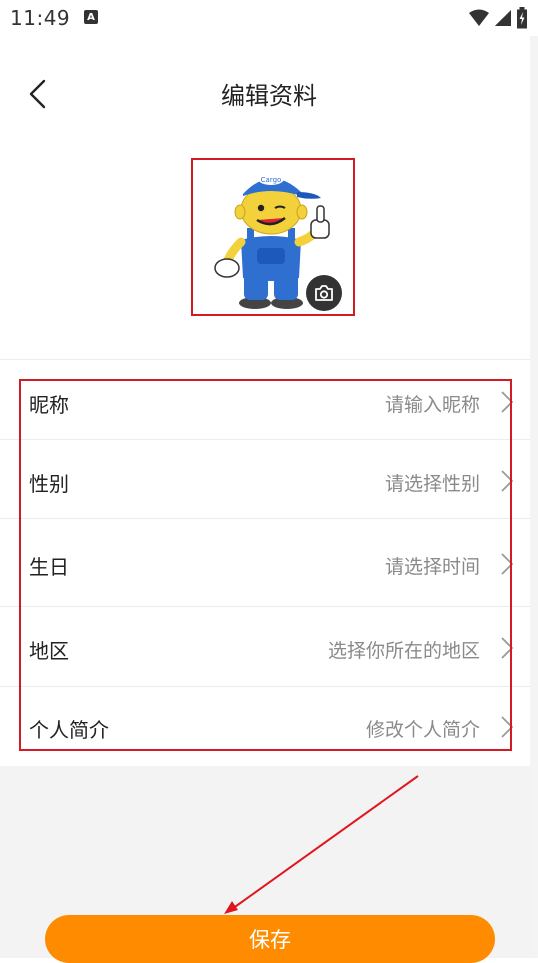  Describe the element at coordinates (49, 567) in the screenshot. I see `row-label: 生日` at that location.